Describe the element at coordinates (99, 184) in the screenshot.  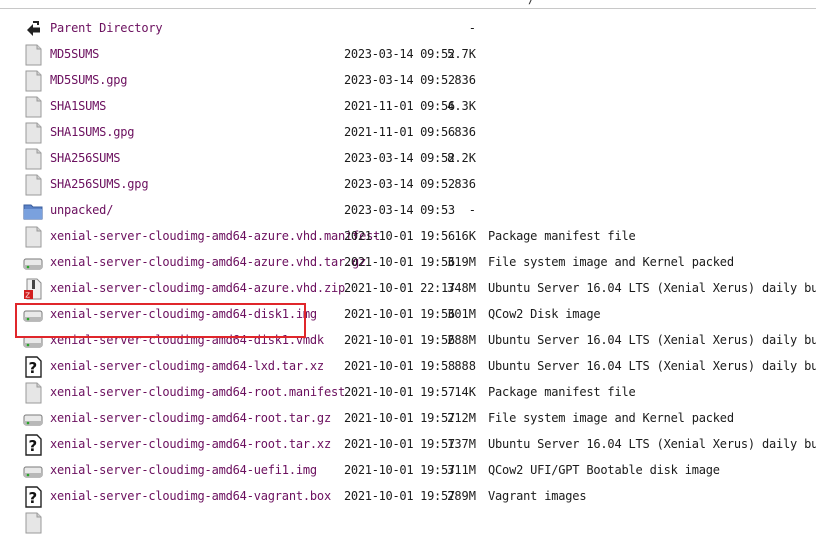
I see `file-link: SHA256SUMS.gpg` at that location.